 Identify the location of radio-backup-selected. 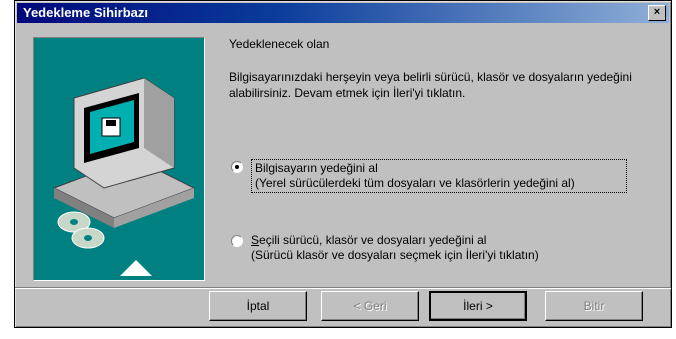
(237, 241).